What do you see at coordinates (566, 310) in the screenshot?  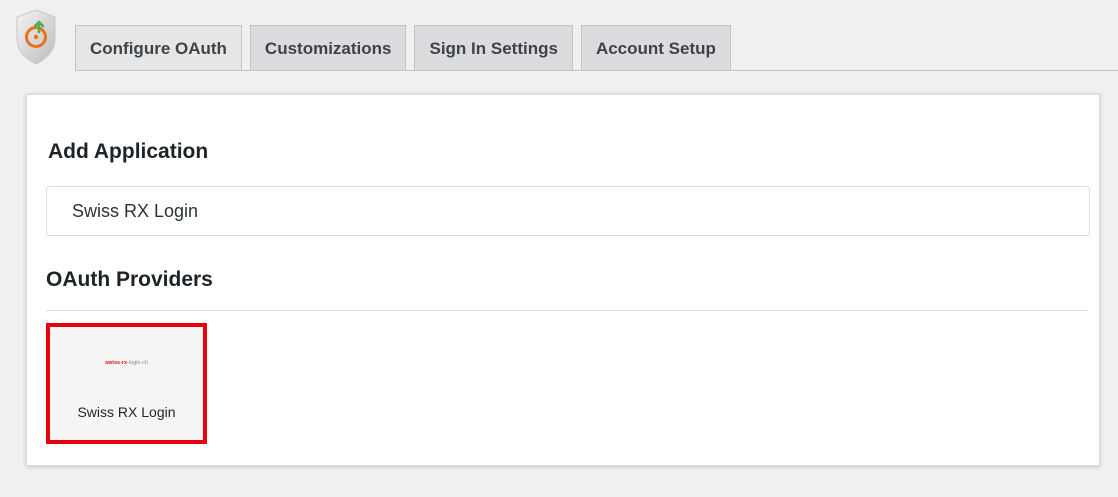 I see `providers-divider` at bounding box center [566, 310].